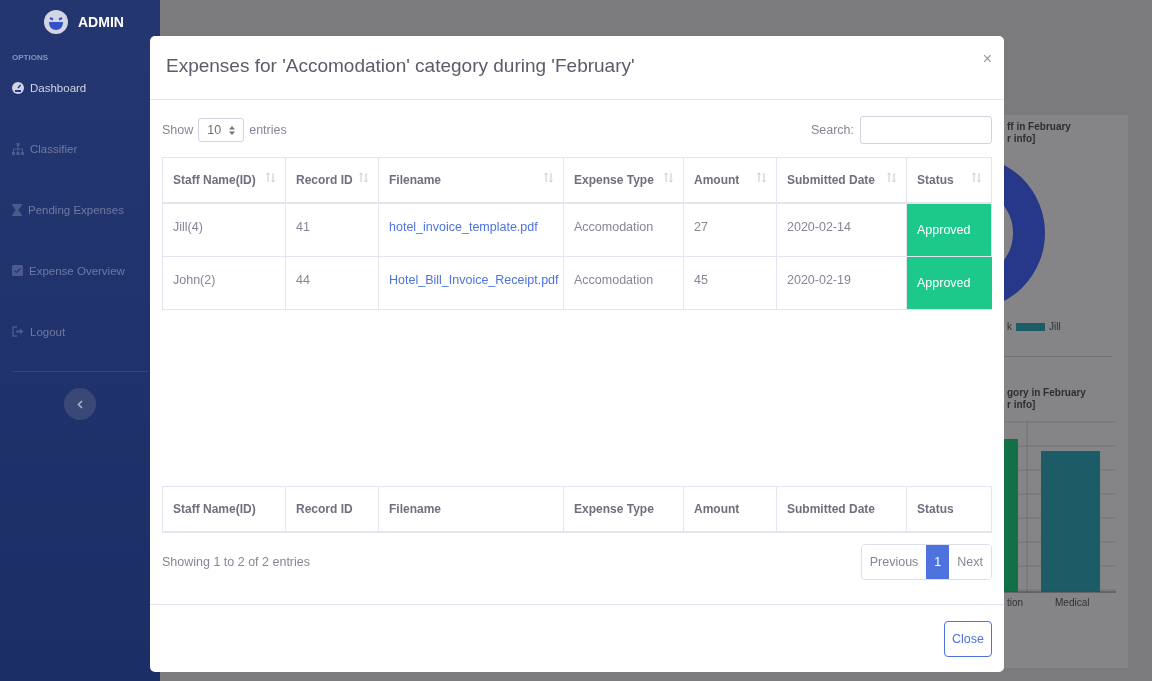 This screenshot has width=1152, height=681. What do you see at coordinates (1072, 602) in the screenshot?
I see `axis-label: Medical` at bounding box center [1072, 602].